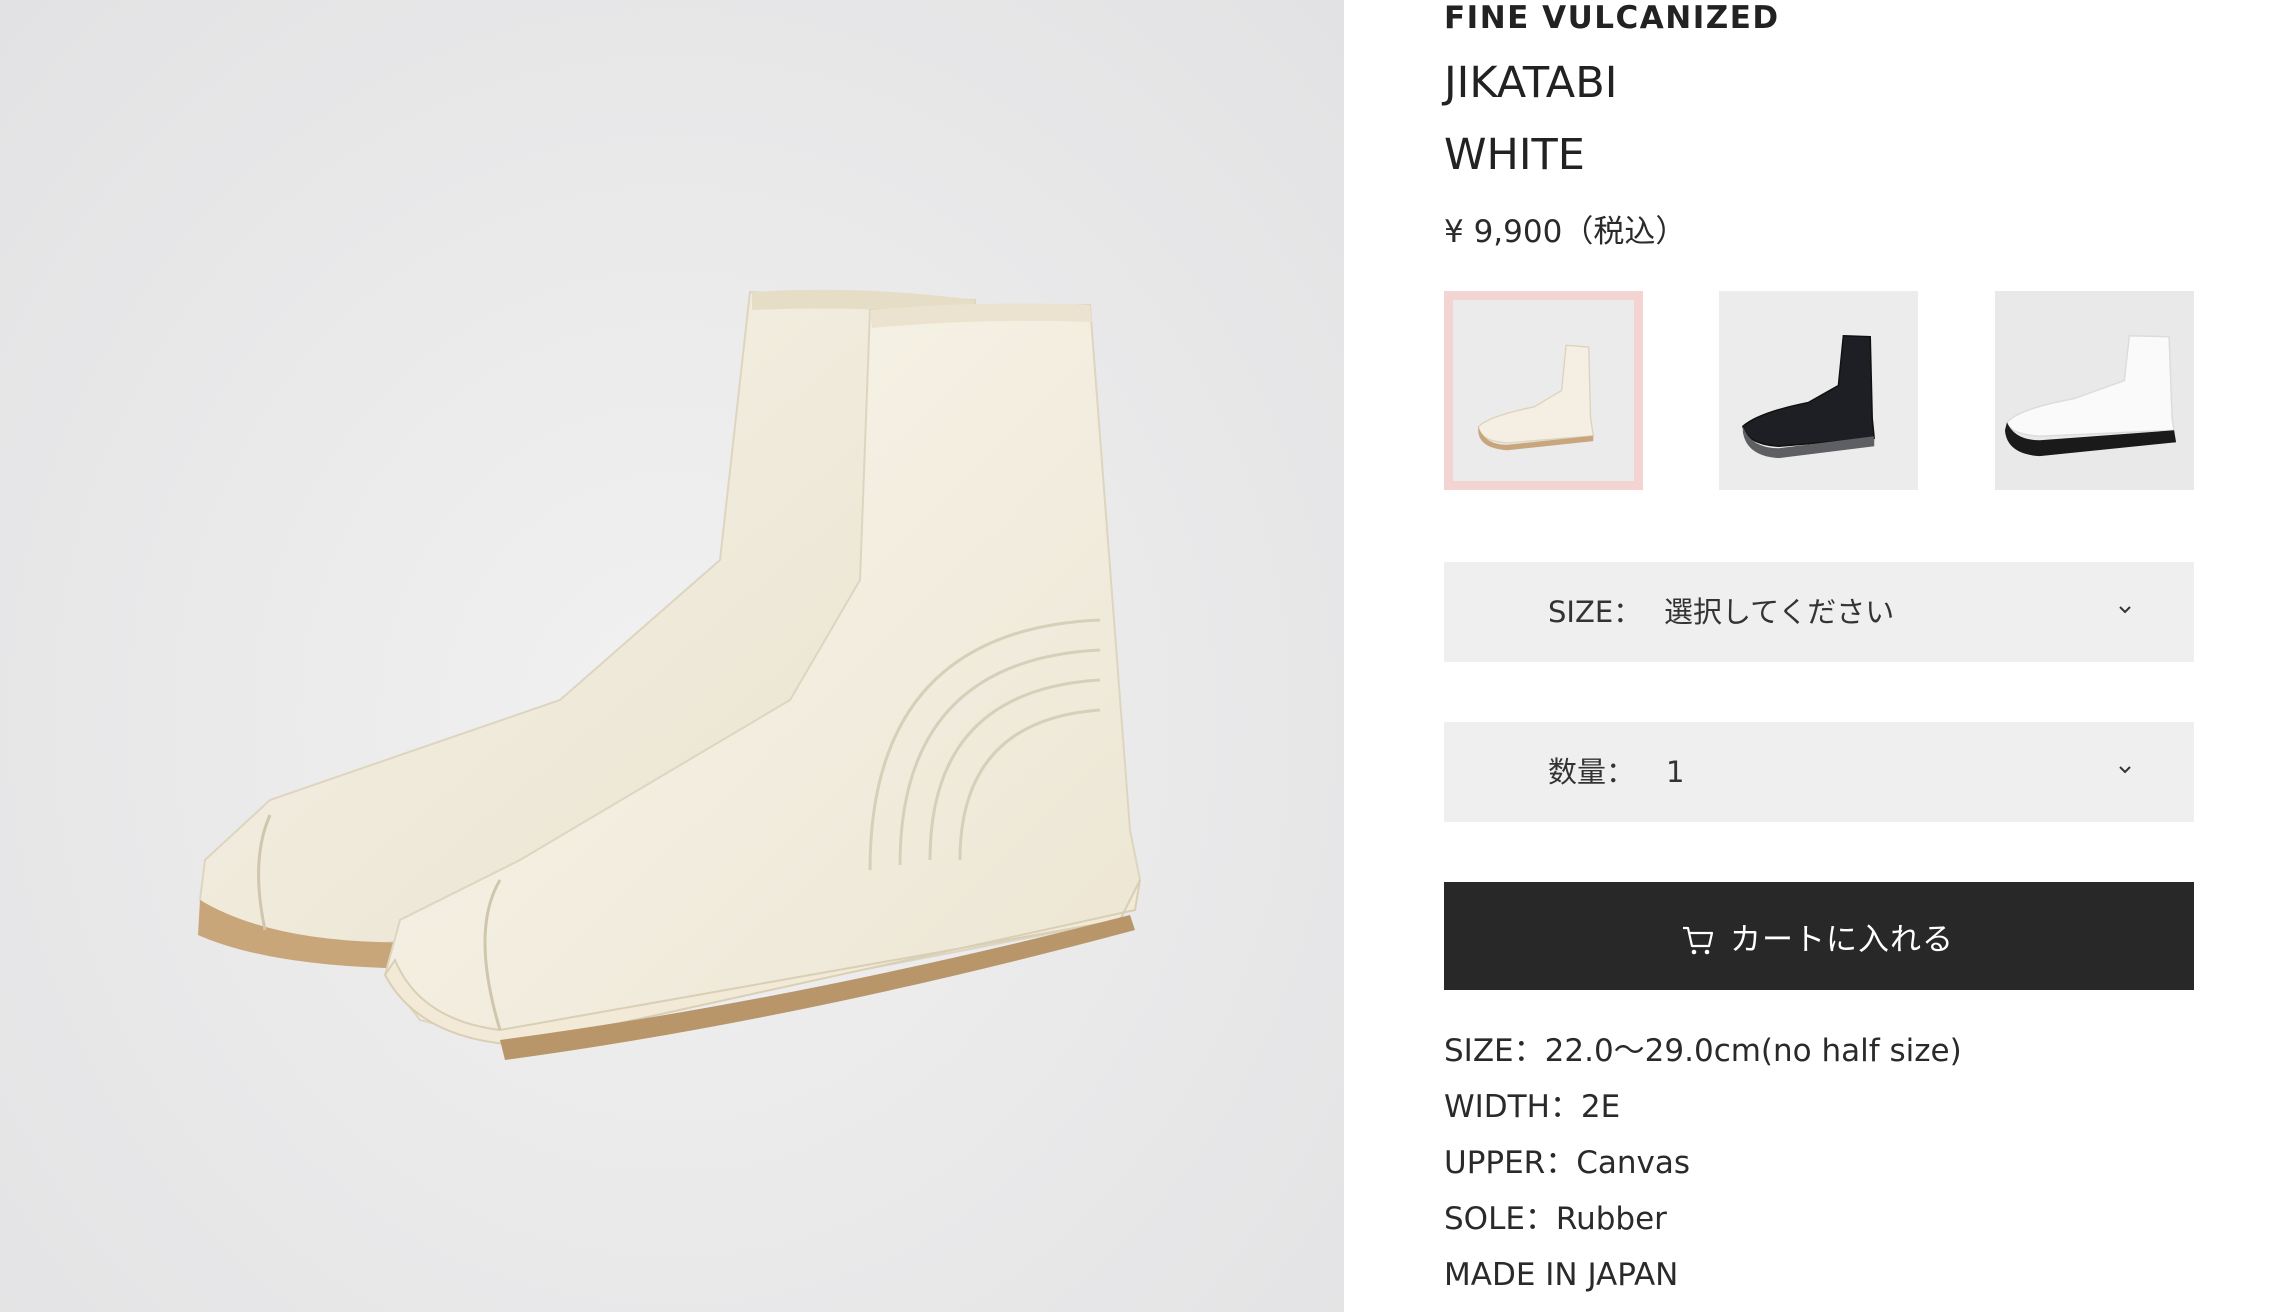 This screenshot has height=1312, width=2270. I want to click on thumbnail-black, so click(1818, 390).